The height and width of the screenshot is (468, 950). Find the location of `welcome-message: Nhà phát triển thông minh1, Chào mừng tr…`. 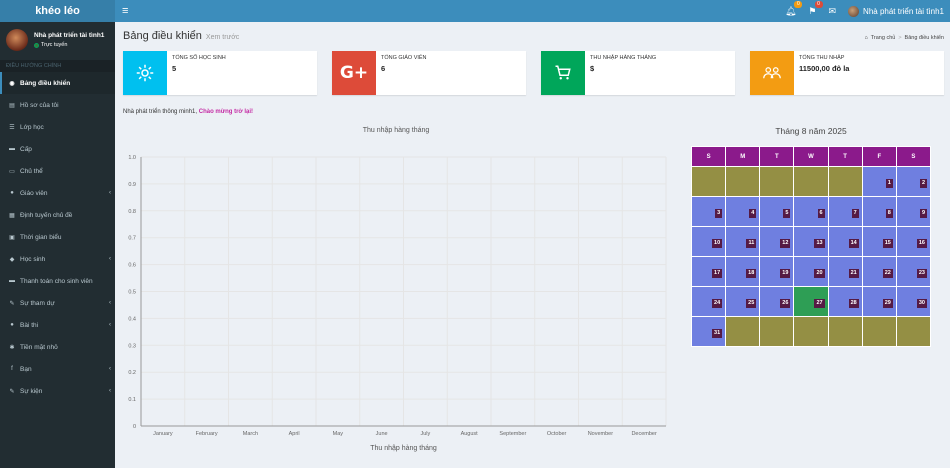

welcome-message: Nhà phát triển thông minh1, Chào mừng tr… is located at coordinates (188, 112).